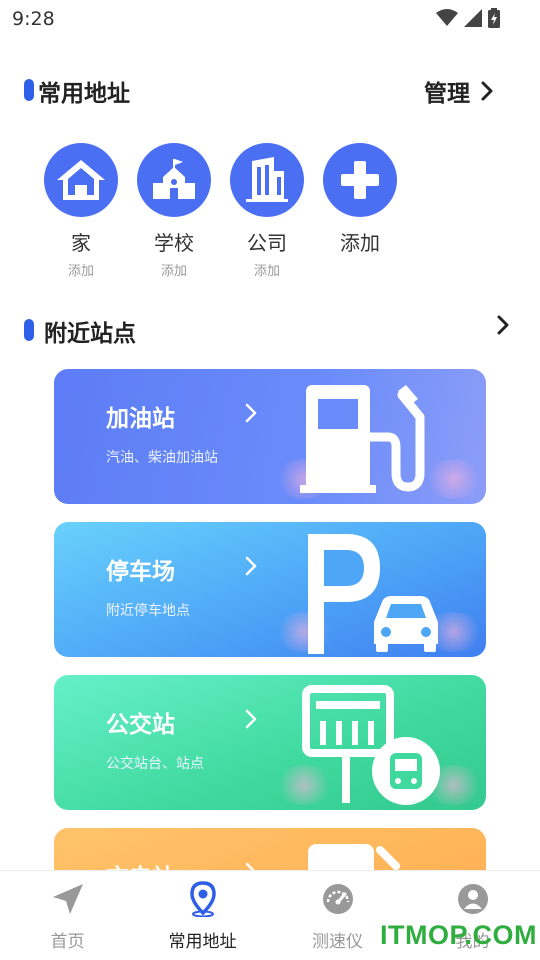 The height and width of the screenshot is (960, 540). What do you see at coordinates (267, 180) in the screenshot?
I see `building-icon` at bounding box center [267, 180].